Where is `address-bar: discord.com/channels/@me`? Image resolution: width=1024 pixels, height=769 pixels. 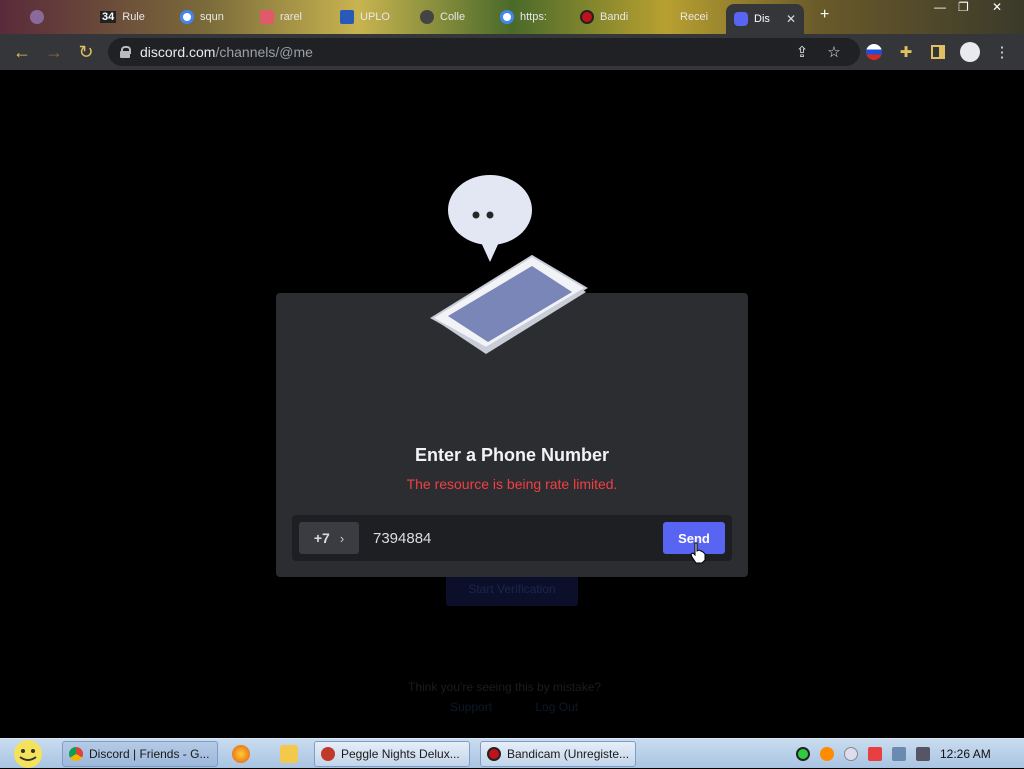 address-bar: discord.com/channels/@me is located at coordinates (484, 52).